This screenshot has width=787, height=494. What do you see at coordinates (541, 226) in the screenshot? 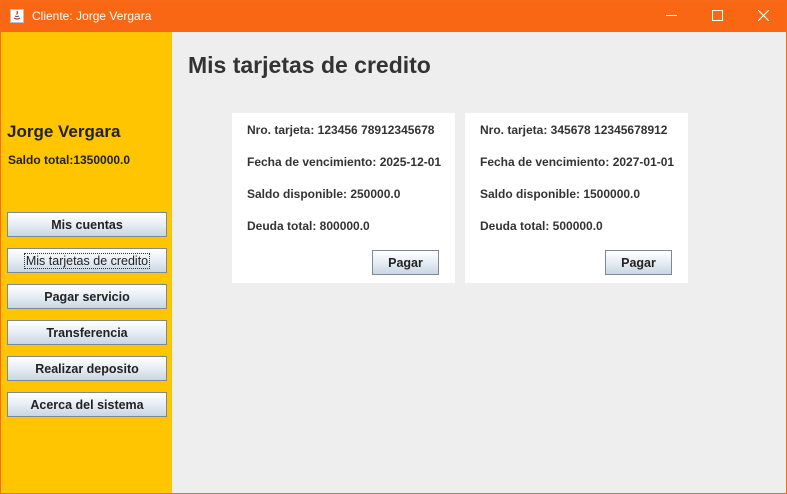
I see `card-total-debt: Deuda total: 500000.0` at bounding box center [541, 226].